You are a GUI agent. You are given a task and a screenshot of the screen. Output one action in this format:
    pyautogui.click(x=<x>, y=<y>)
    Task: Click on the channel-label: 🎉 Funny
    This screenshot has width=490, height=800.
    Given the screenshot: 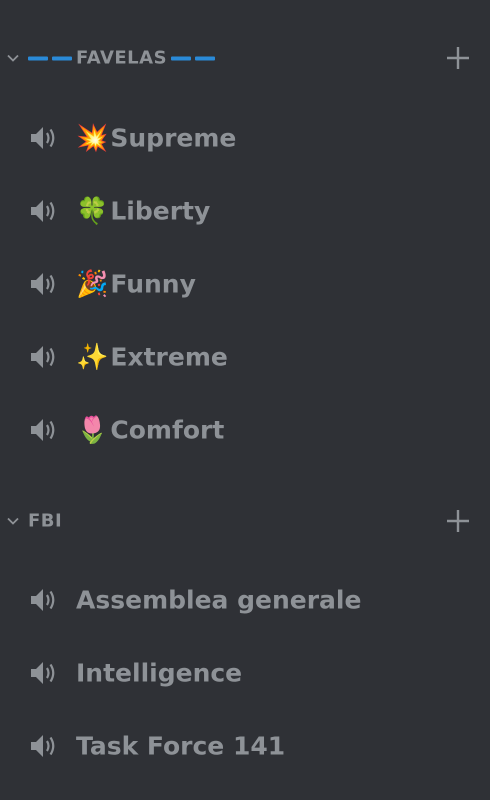 What is the action you would take?
    pyautogui.click(x=136, y=284)
    